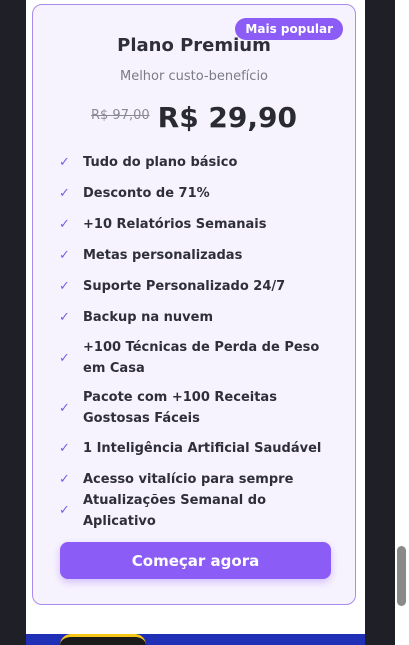  I want to click on price-row: R$ 97,00 R$ 29,90, so click(194, 117).